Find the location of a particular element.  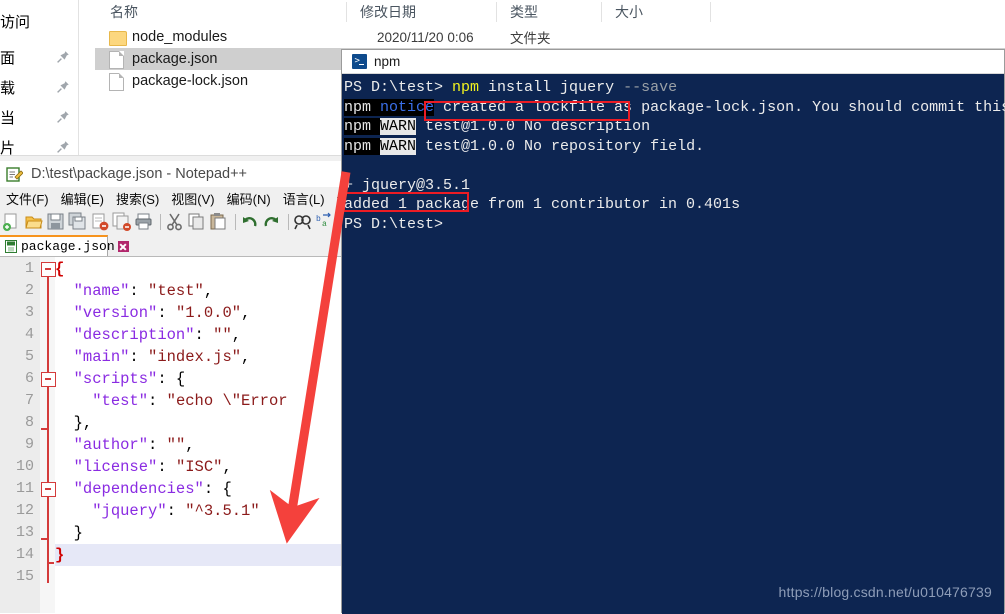

column-header-3: 大小 is located at coordinates (629, 12).